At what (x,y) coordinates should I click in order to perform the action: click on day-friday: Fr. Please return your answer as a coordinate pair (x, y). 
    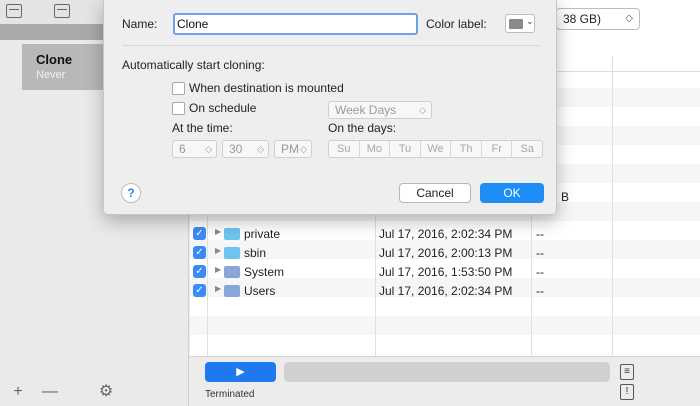
    Looking at the image, I should click on (497, 149).